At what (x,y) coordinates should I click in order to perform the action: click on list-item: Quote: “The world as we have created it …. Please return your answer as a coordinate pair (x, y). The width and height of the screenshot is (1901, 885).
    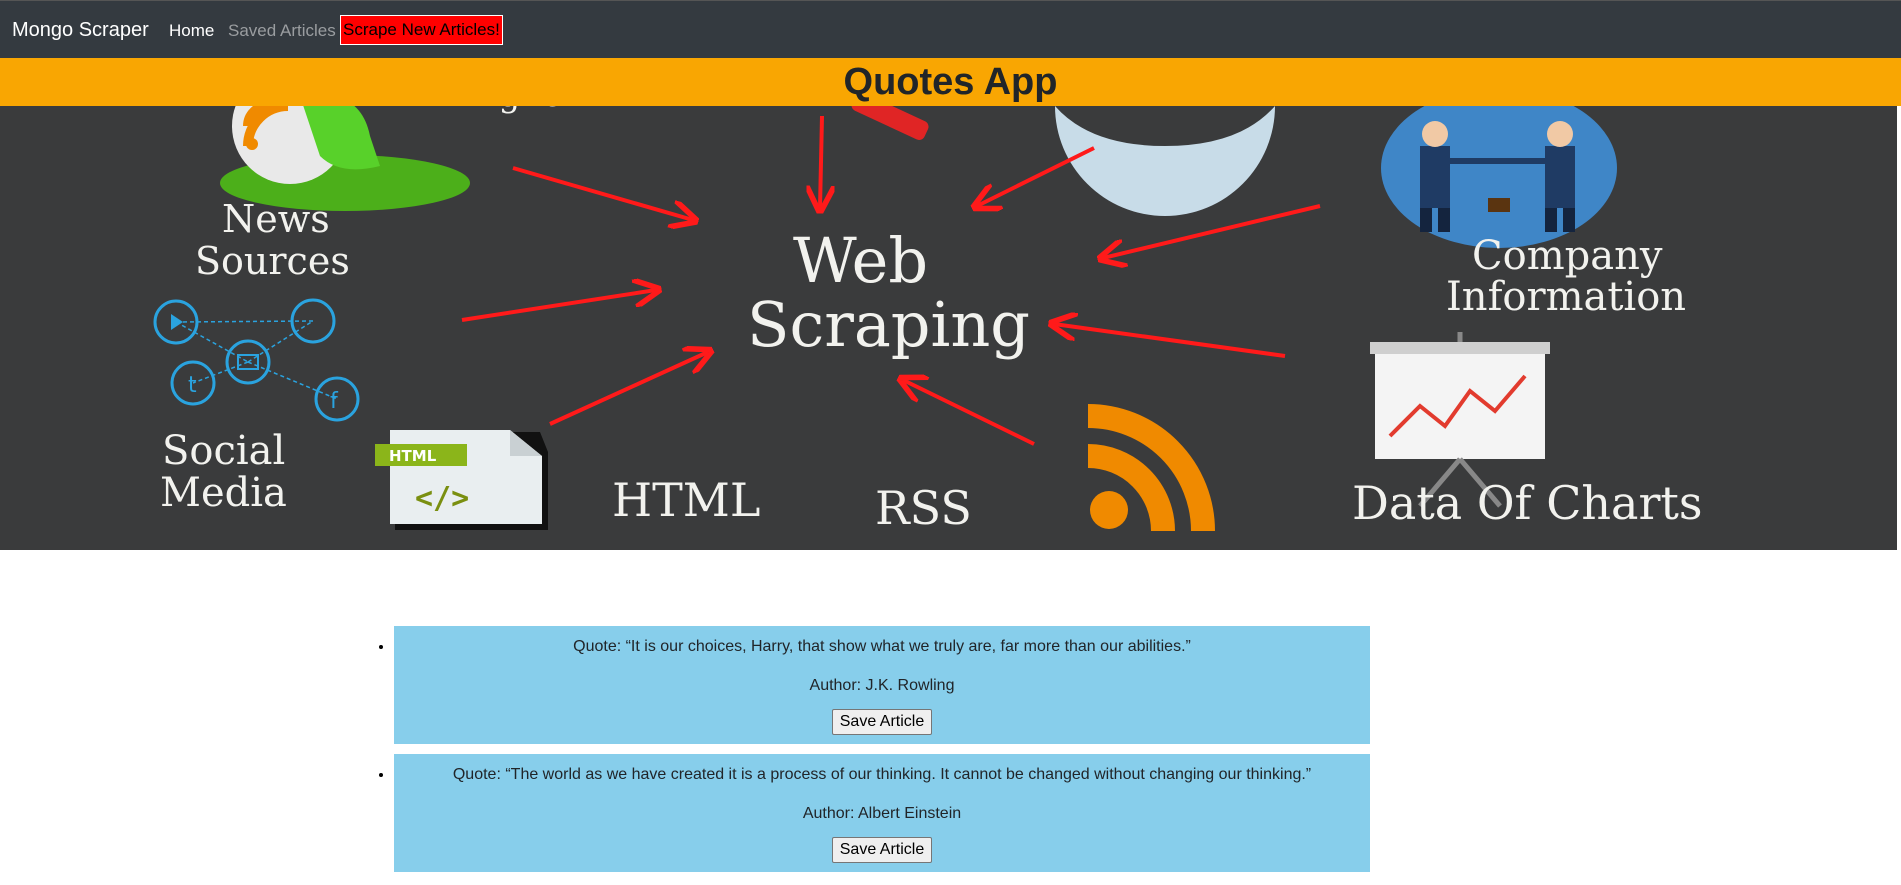
    Looking at the image, I should click on (882, 813).